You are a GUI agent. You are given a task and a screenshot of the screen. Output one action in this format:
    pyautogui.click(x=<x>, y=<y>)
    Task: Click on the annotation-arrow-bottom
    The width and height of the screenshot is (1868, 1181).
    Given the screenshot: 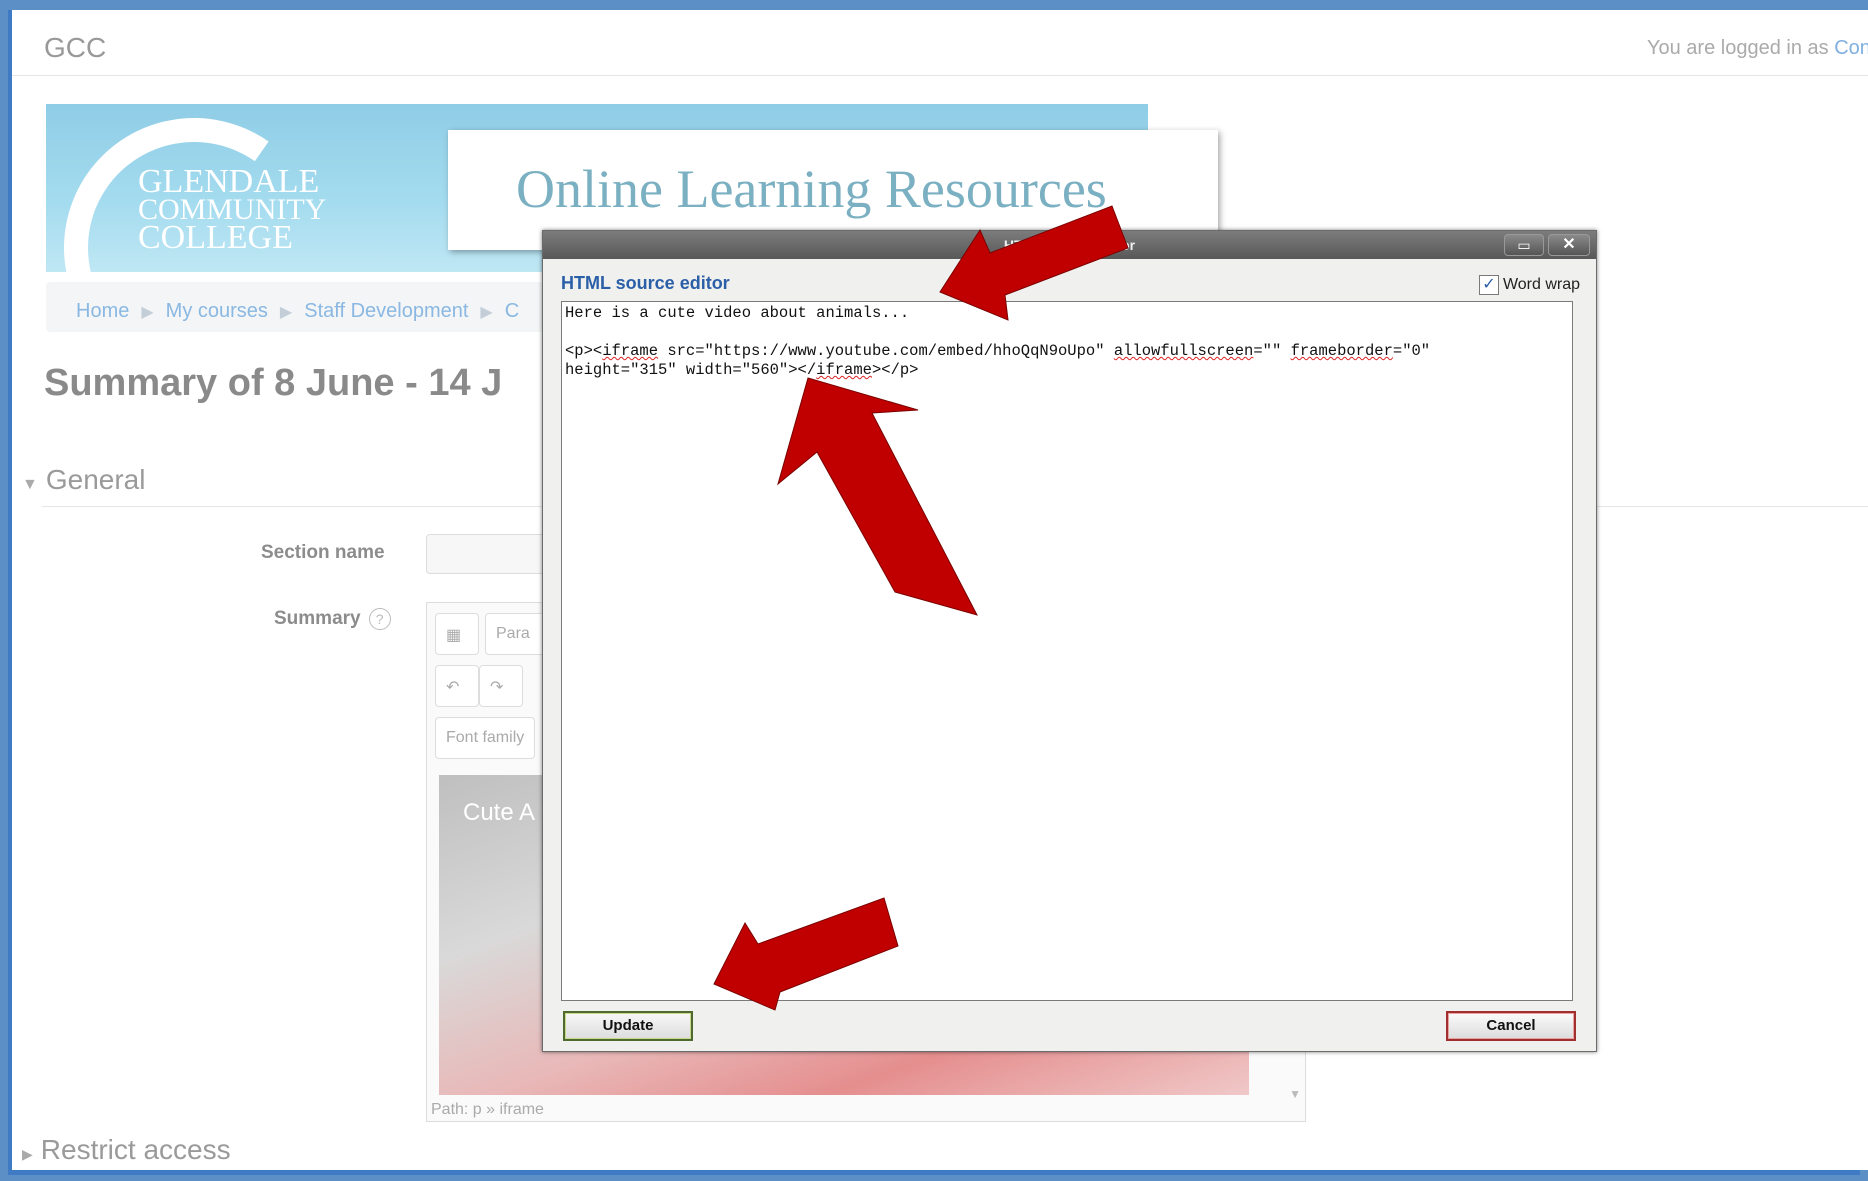 What is the action you would take?
    pyautogui.click(x=806, y=954)
    